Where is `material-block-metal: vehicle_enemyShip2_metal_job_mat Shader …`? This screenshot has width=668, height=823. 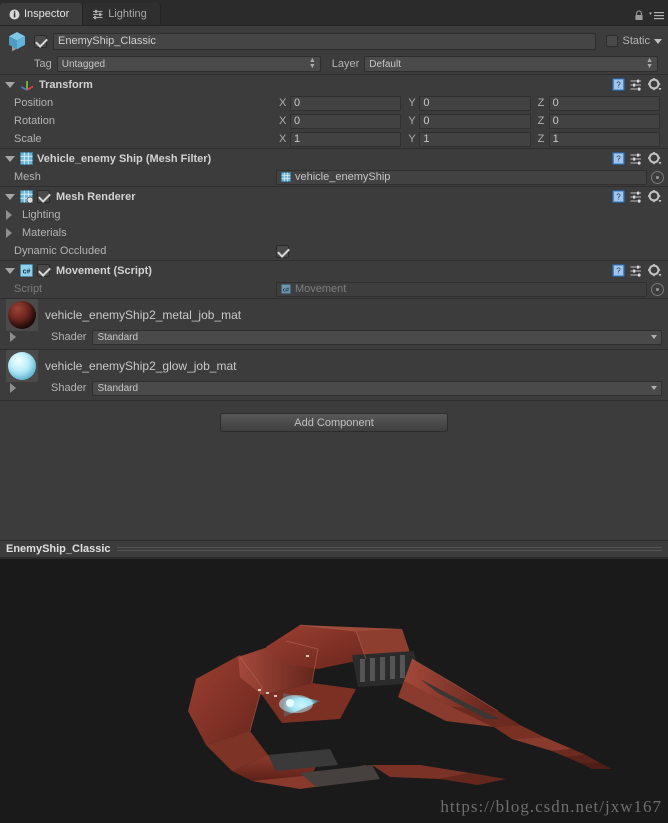
material-block-metal: vehicle_enemyShip2_metal_job_mat Shader … is located at coordinates (334, 324).